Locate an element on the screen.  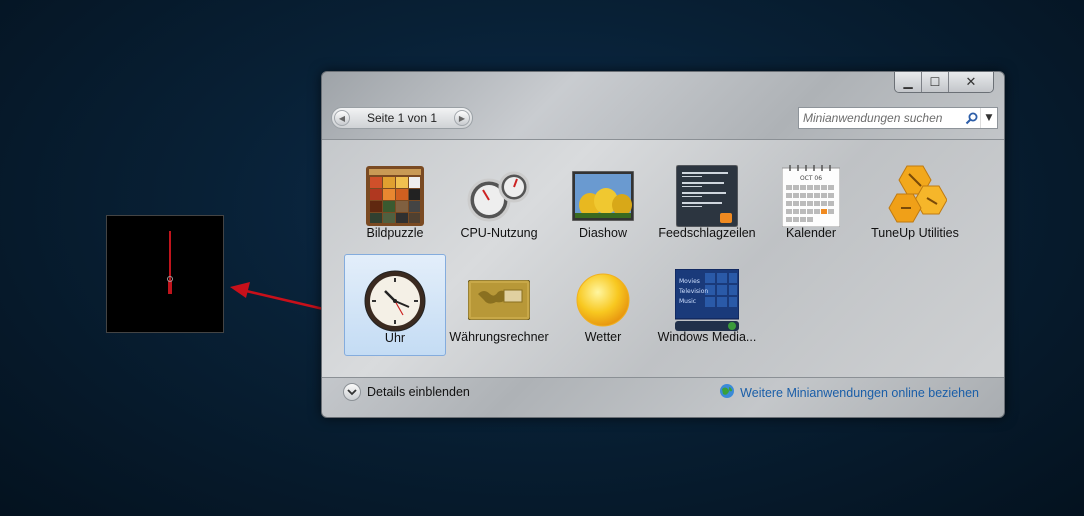
maximize-button: ☐ is located at coordinates (935, 82).